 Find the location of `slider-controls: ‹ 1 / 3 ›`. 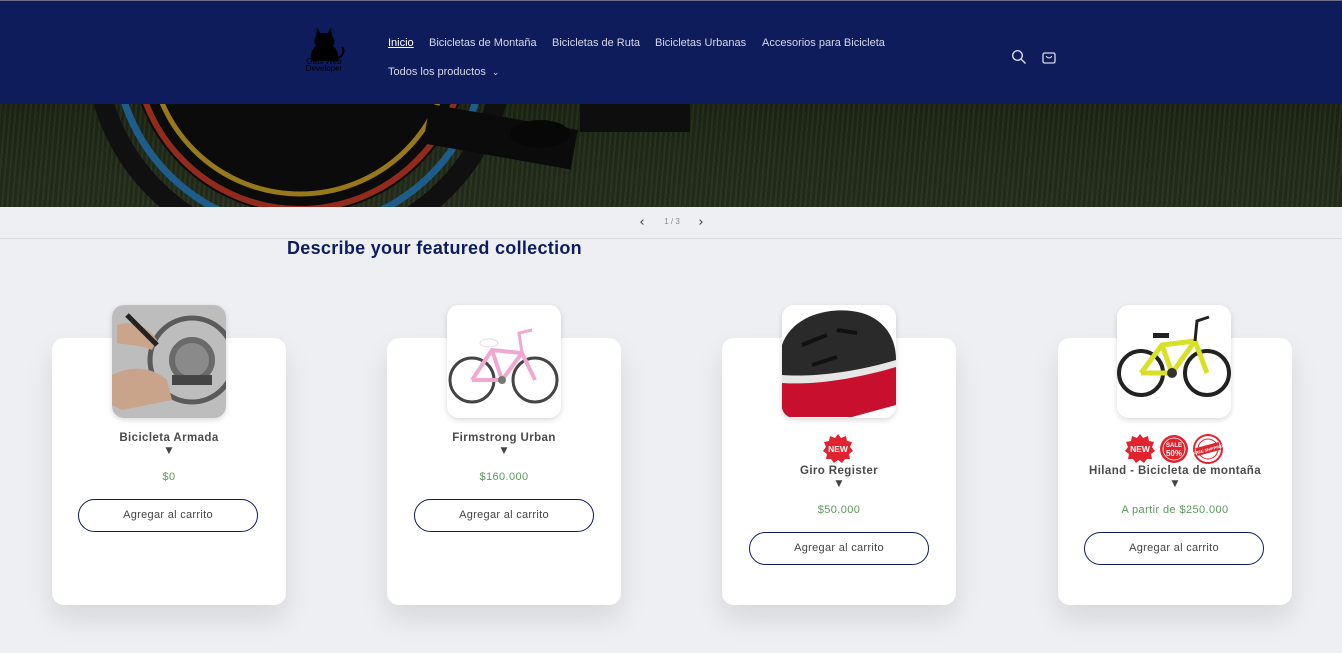

slider-controls: ‹ 1 / 3 › is located at coordinates (671, 223).